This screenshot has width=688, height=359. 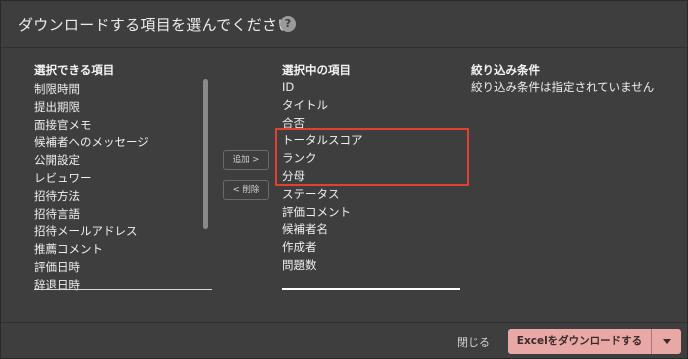 I want to click on available-item: 制限時間, so click(x=119, y=90).